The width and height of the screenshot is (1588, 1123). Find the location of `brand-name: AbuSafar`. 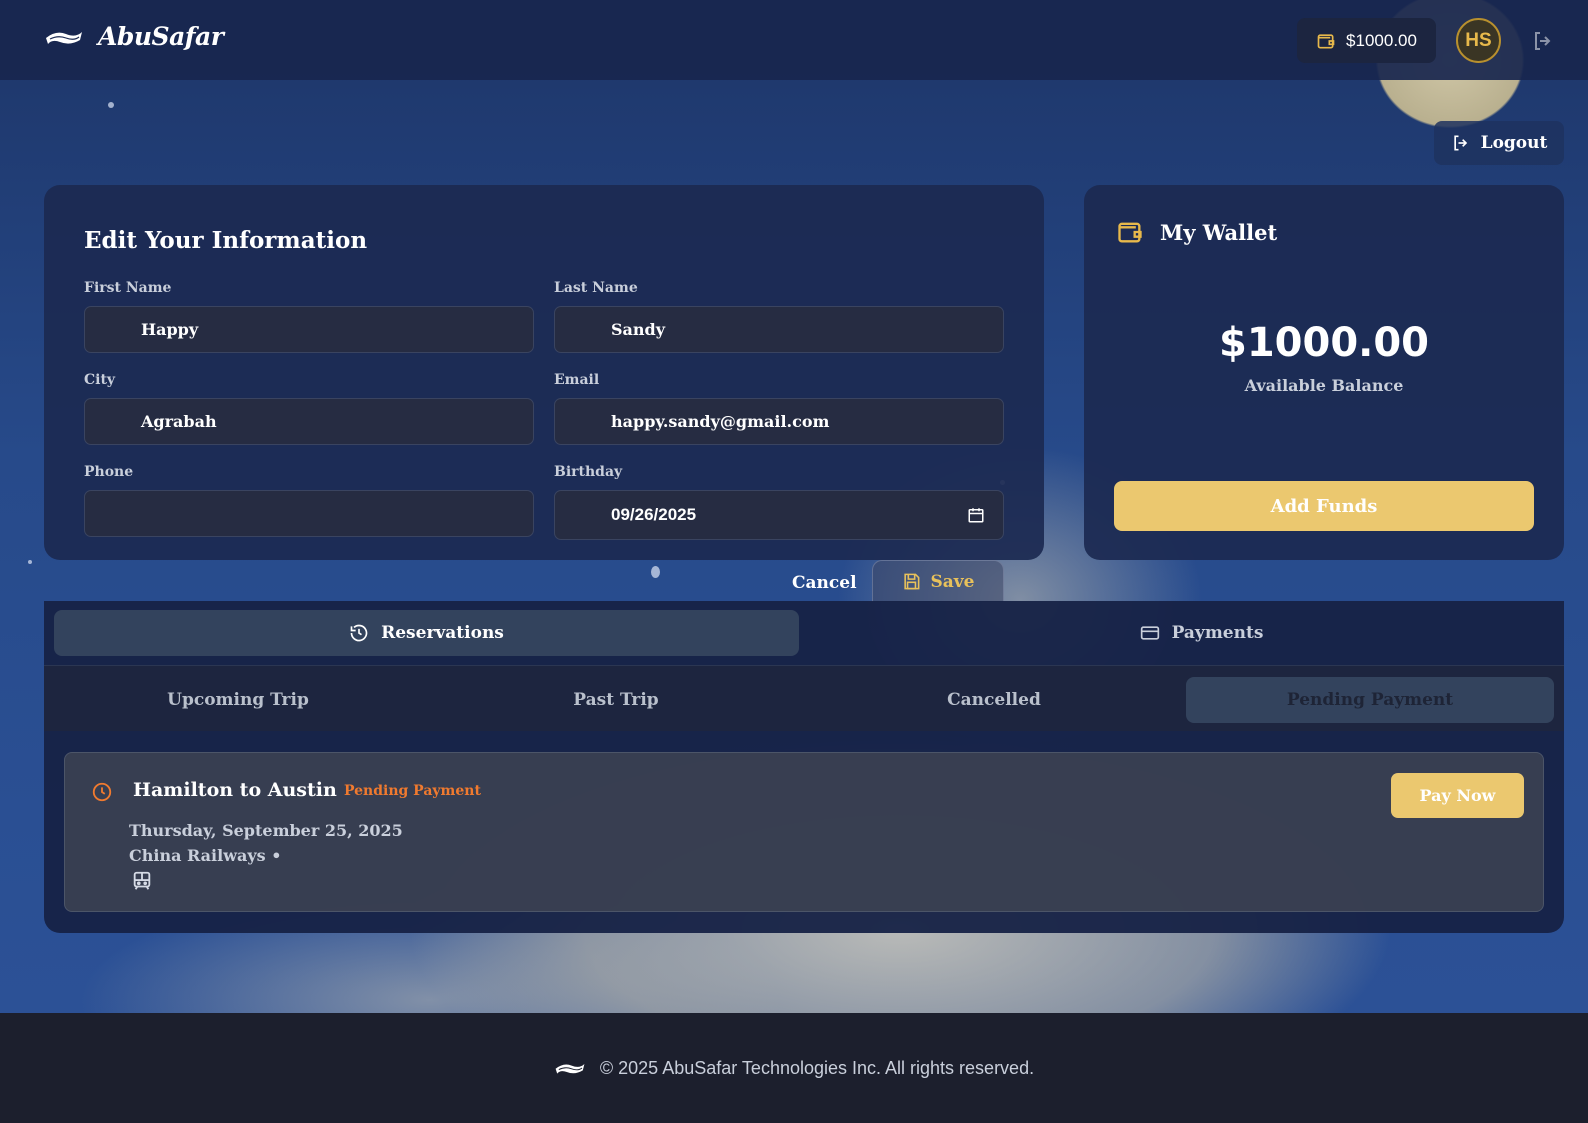

brand-name: AbuSafar is located at coordinates (161, 36).